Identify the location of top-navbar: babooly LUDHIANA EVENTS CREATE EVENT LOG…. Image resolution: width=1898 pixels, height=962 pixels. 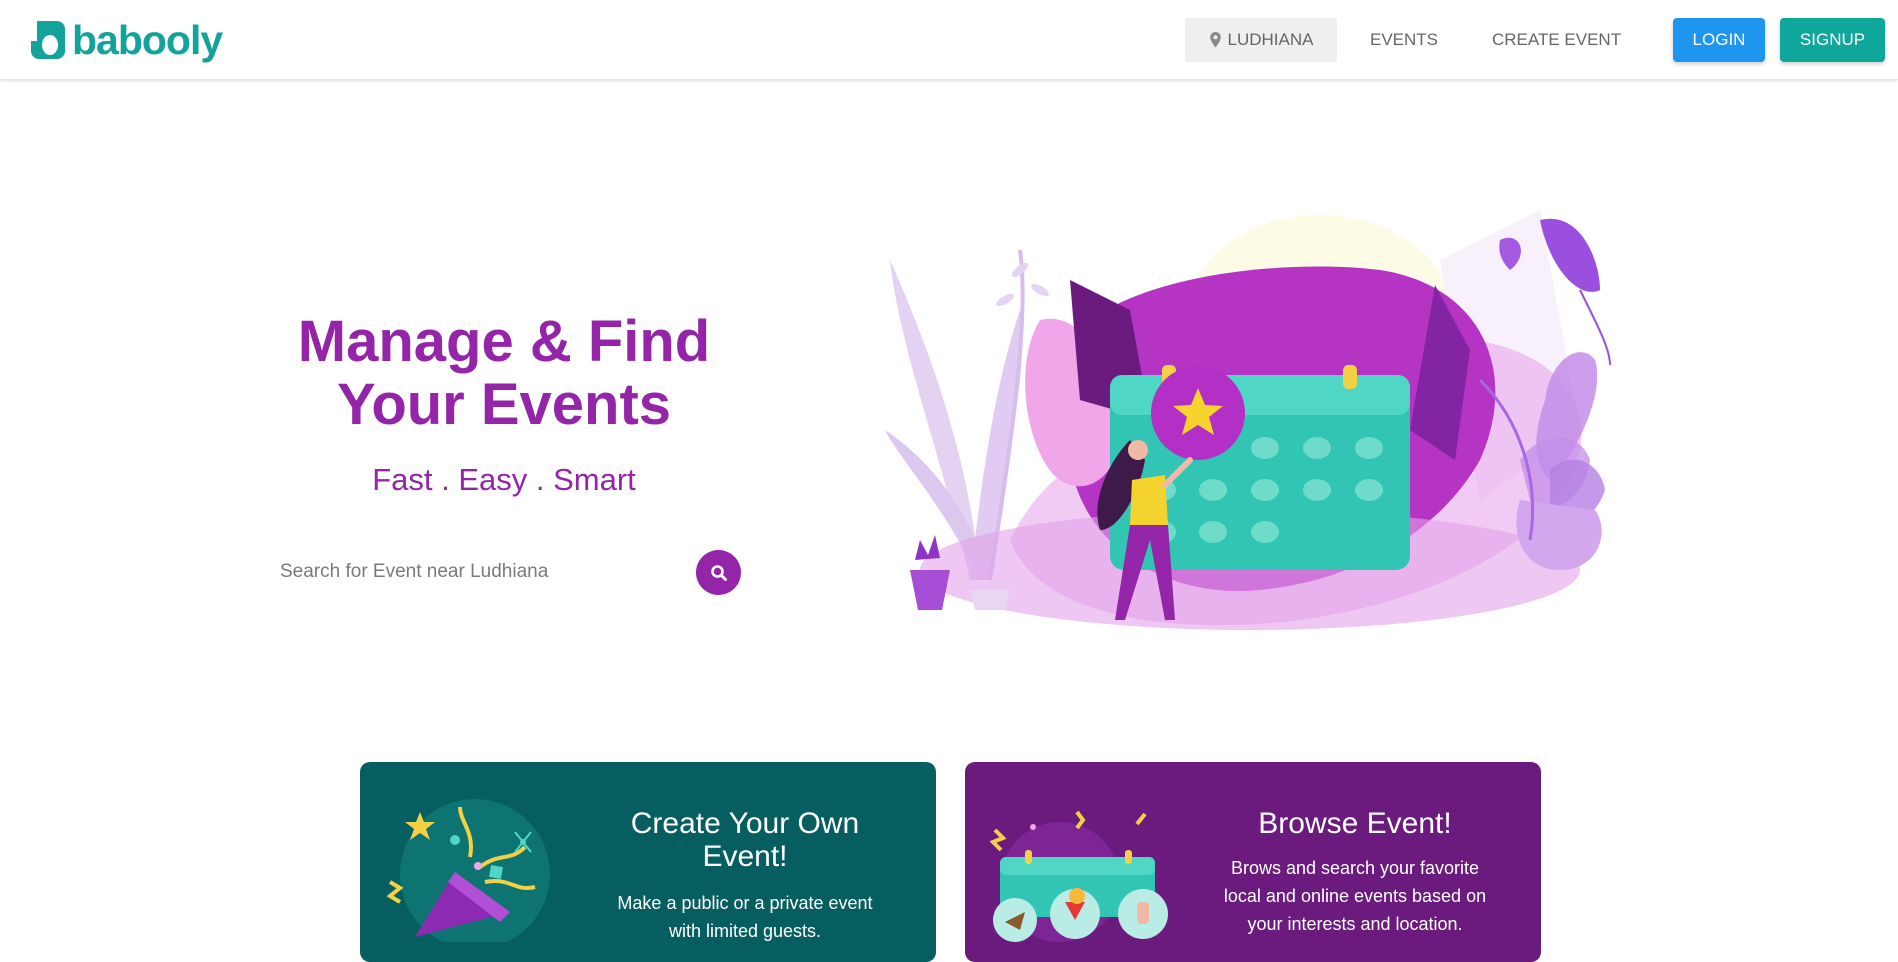
(949, 40).